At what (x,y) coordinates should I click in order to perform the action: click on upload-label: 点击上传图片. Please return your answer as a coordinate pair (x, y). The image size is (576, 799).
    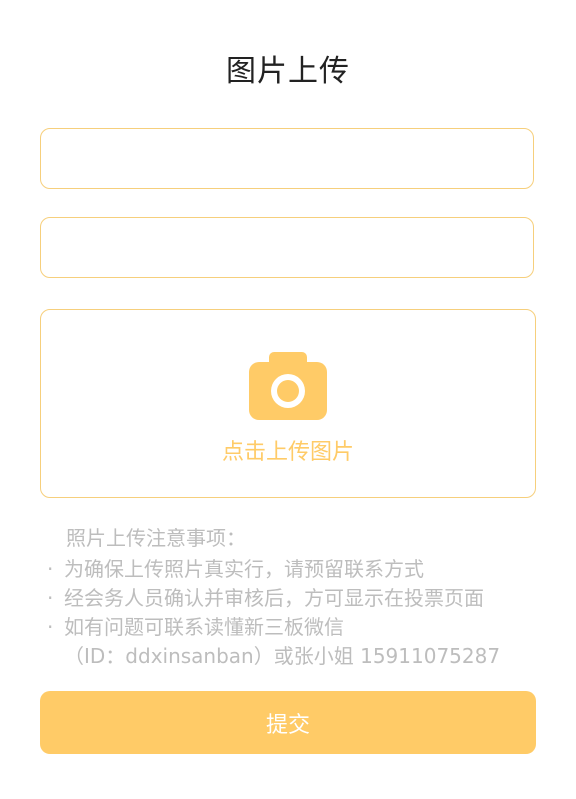
    Looking at the image, I should click on (287, 452).